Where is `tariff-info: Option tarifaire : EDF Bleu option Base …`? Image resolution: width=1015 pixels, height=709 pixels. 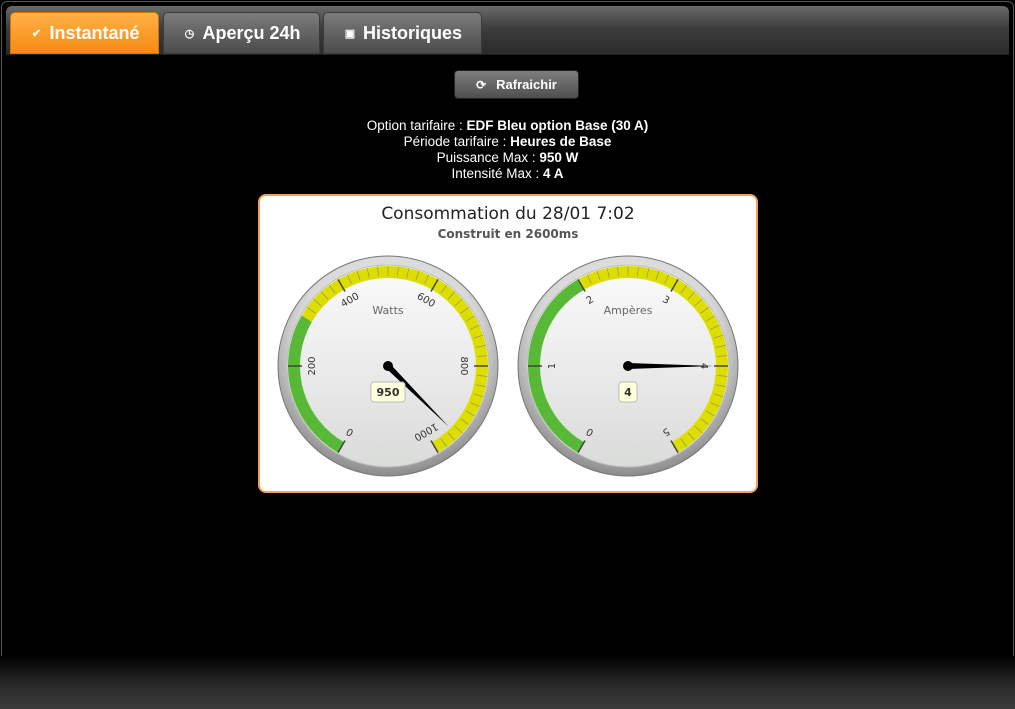 tariff-info: Option tarifaire : EDF Bleu option Base … is located at coordinates (507, 150).